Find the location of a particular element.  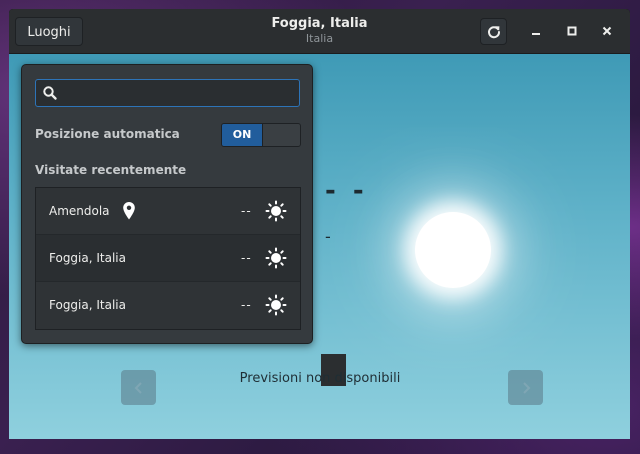

refresh-icon is located at coordinates (493, 31).